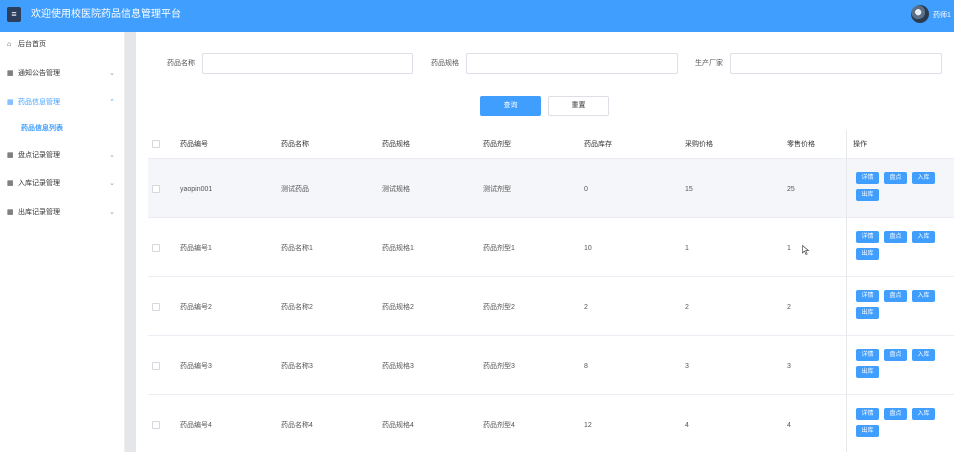 The height and width of the screenshot is (452, 954). What do you see at coordinates (709, 63) in the screenshot?
I see `filter-label-maker: 生产厂家` at bounding box center [709, 63].